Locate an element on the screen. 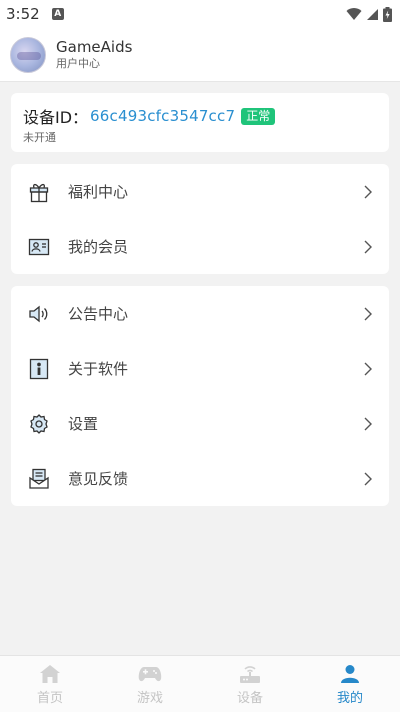 The image size is (400, 712). nav-device: 设备 is located at coordinates (250, 684).